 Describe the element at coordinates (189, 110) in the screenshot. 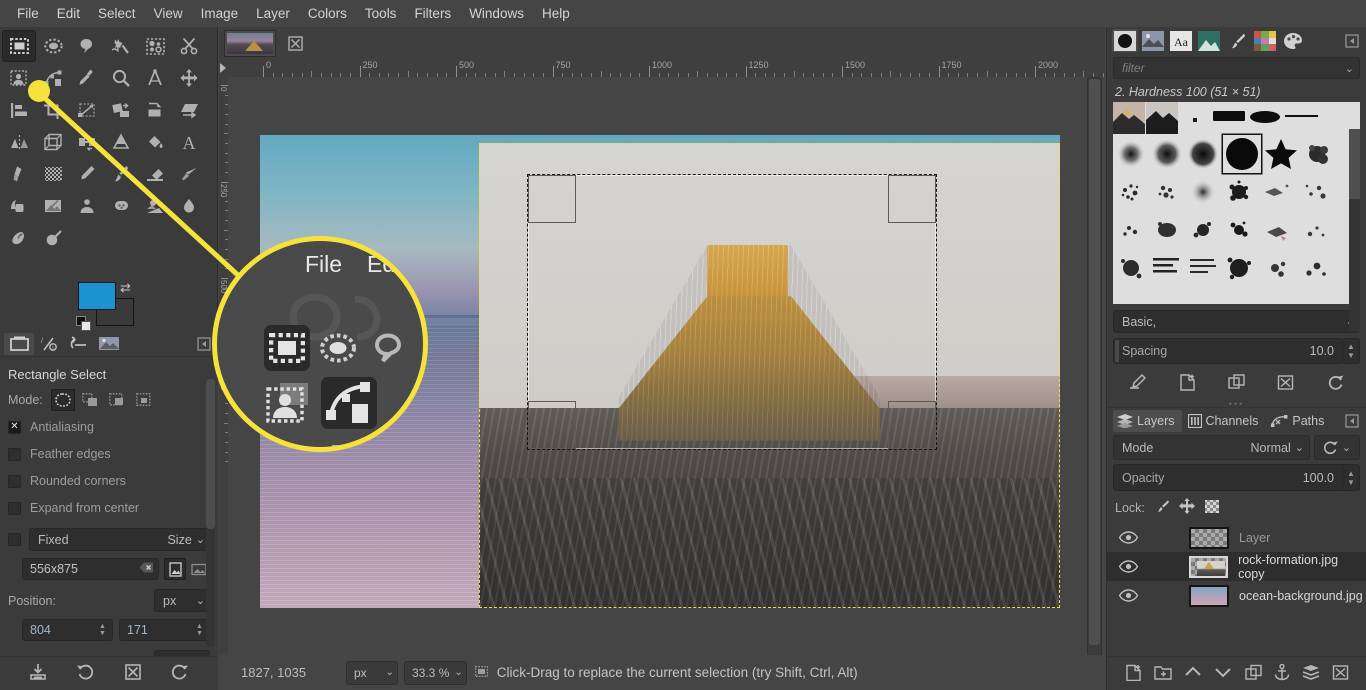

I see `shear-tool` at that location.